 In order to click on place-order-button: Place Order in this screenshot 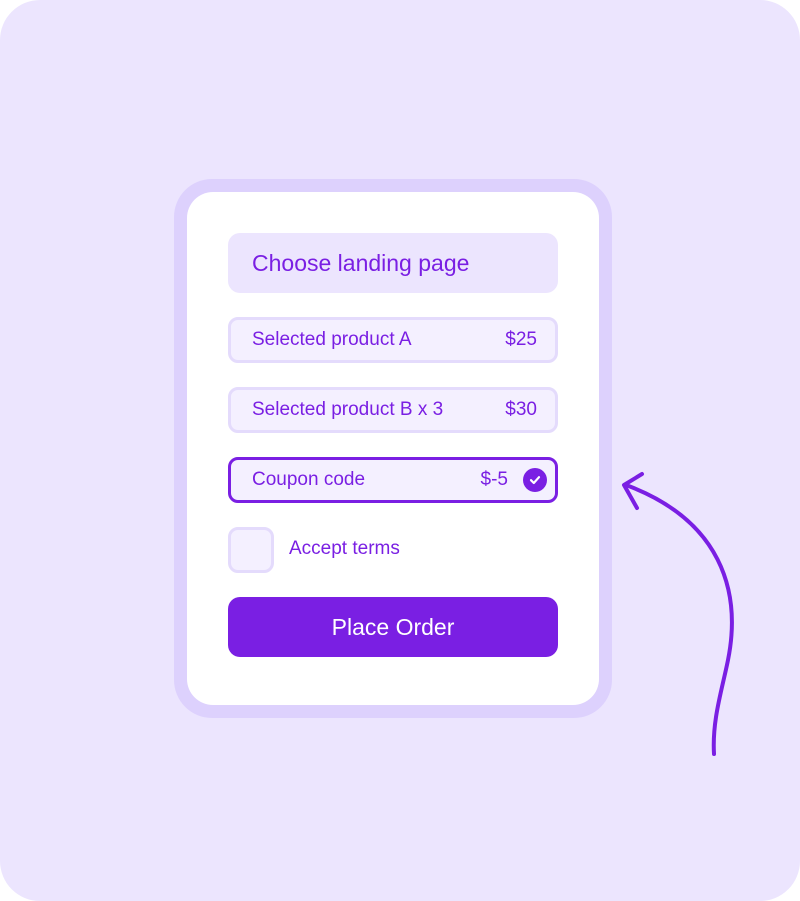, I will do `click(393, 627)`.